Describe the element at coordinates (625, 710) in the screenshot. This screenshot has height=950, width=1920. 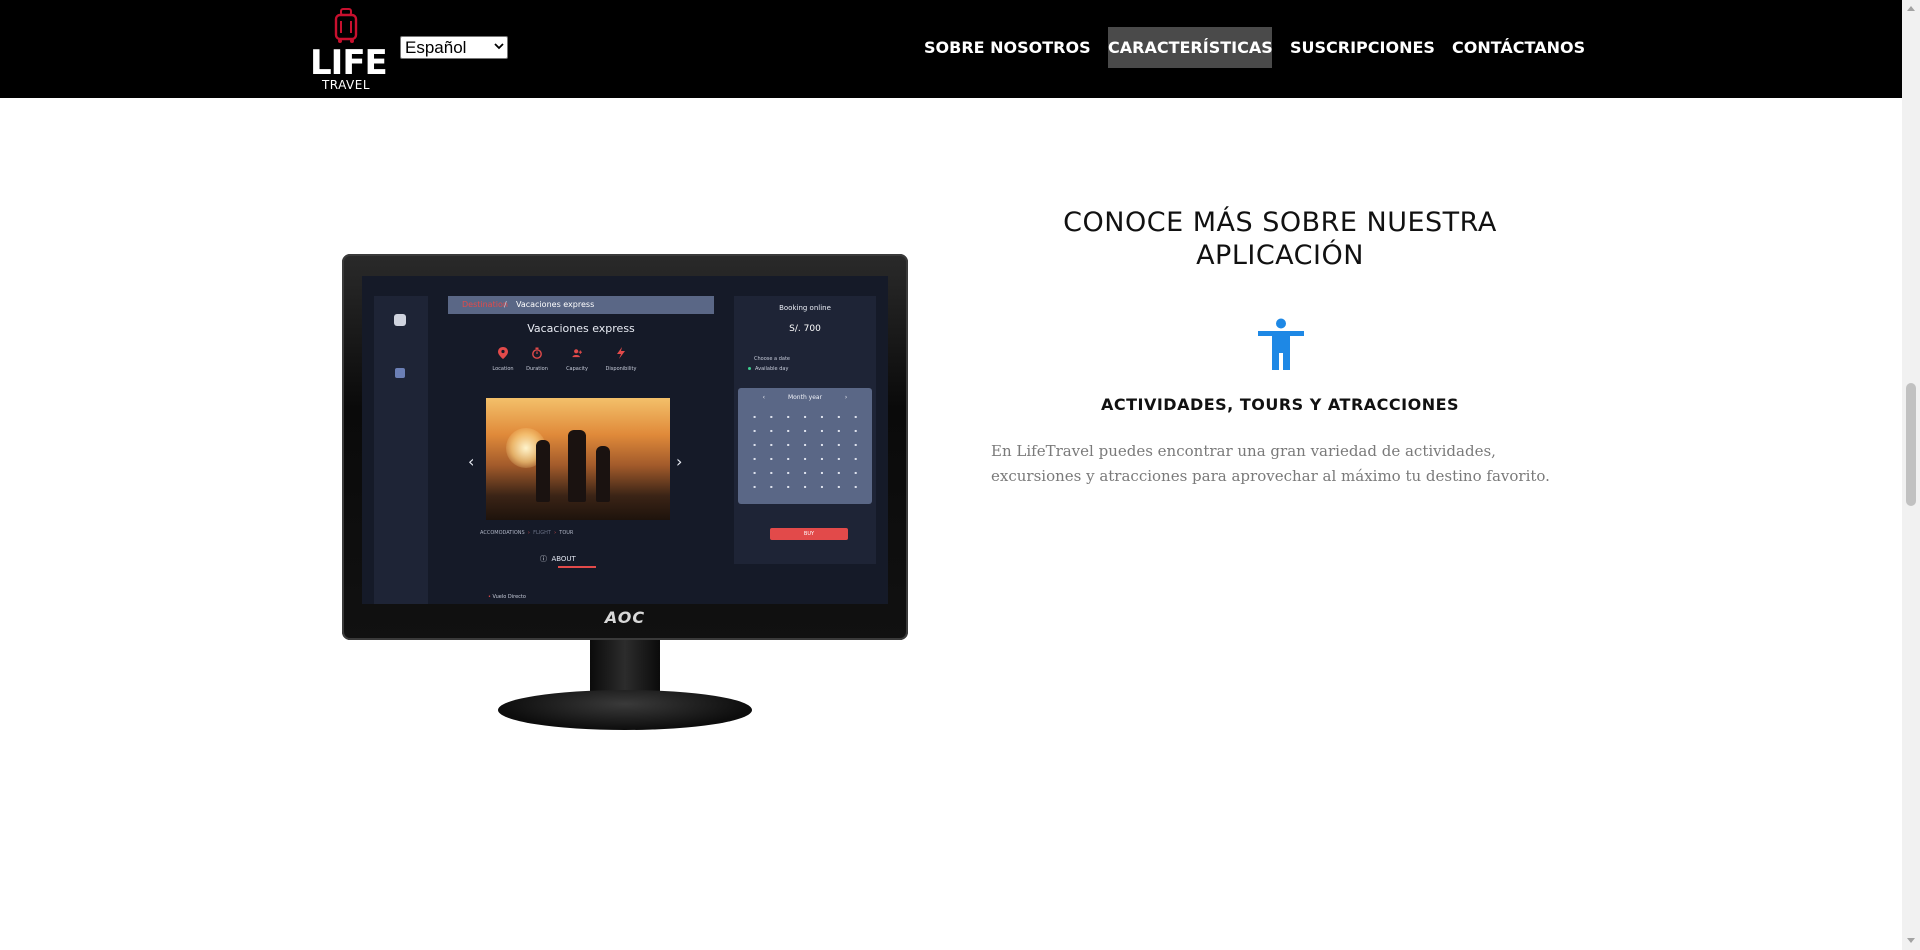
I see `monitor-stand-base` at that location.